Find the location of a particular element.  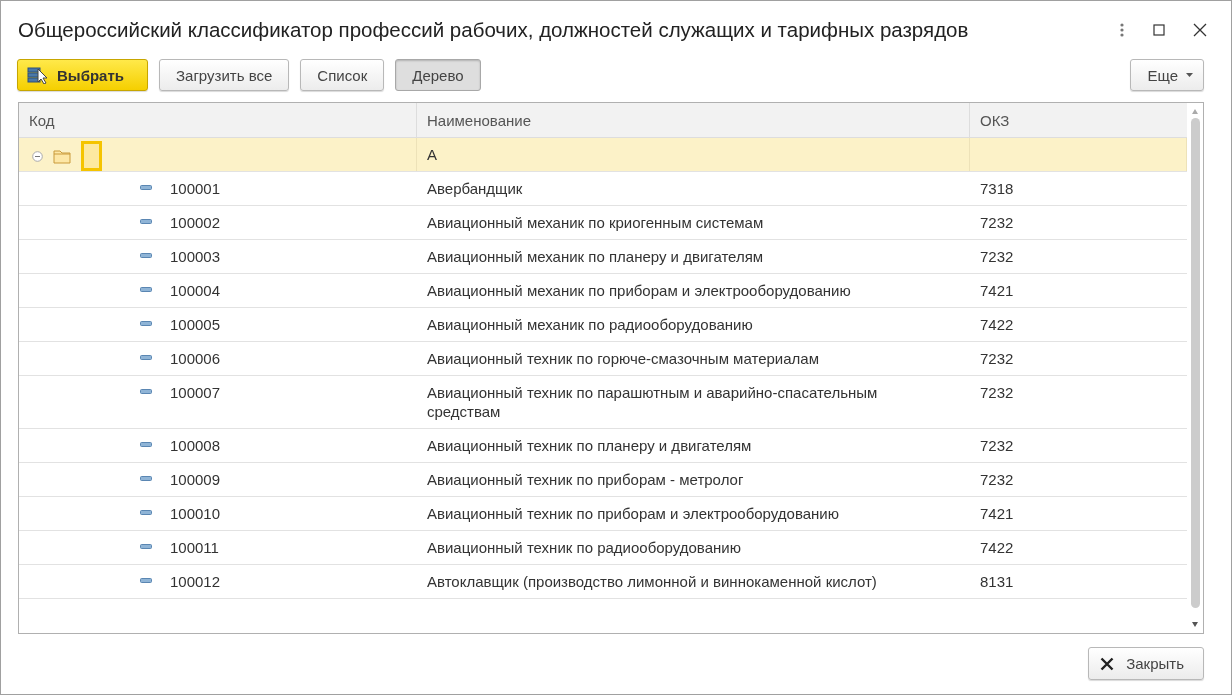

table-cell: 100010 is located at coordinates (195, 513).